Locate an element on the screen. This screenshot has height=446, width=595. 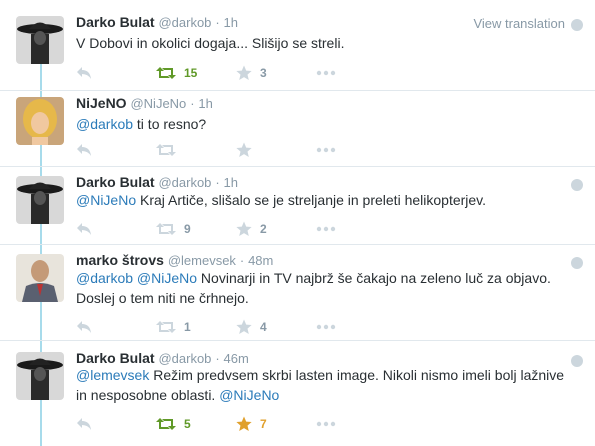
view-translation-link: View translation is located at coordinates (519, 23).